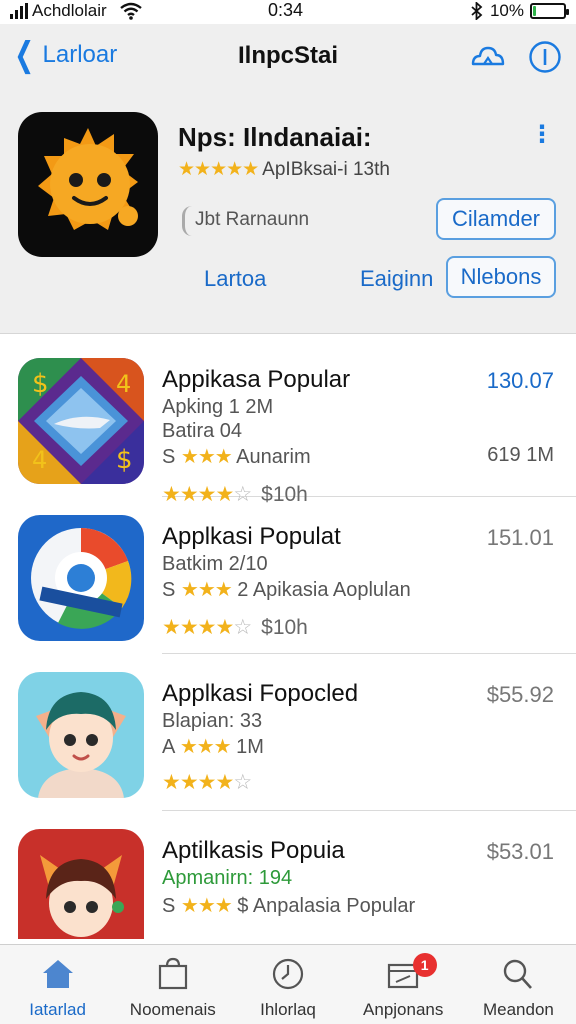  I want to click on status-bar: Achdlolair 0:34 10%, so click(288, 12).